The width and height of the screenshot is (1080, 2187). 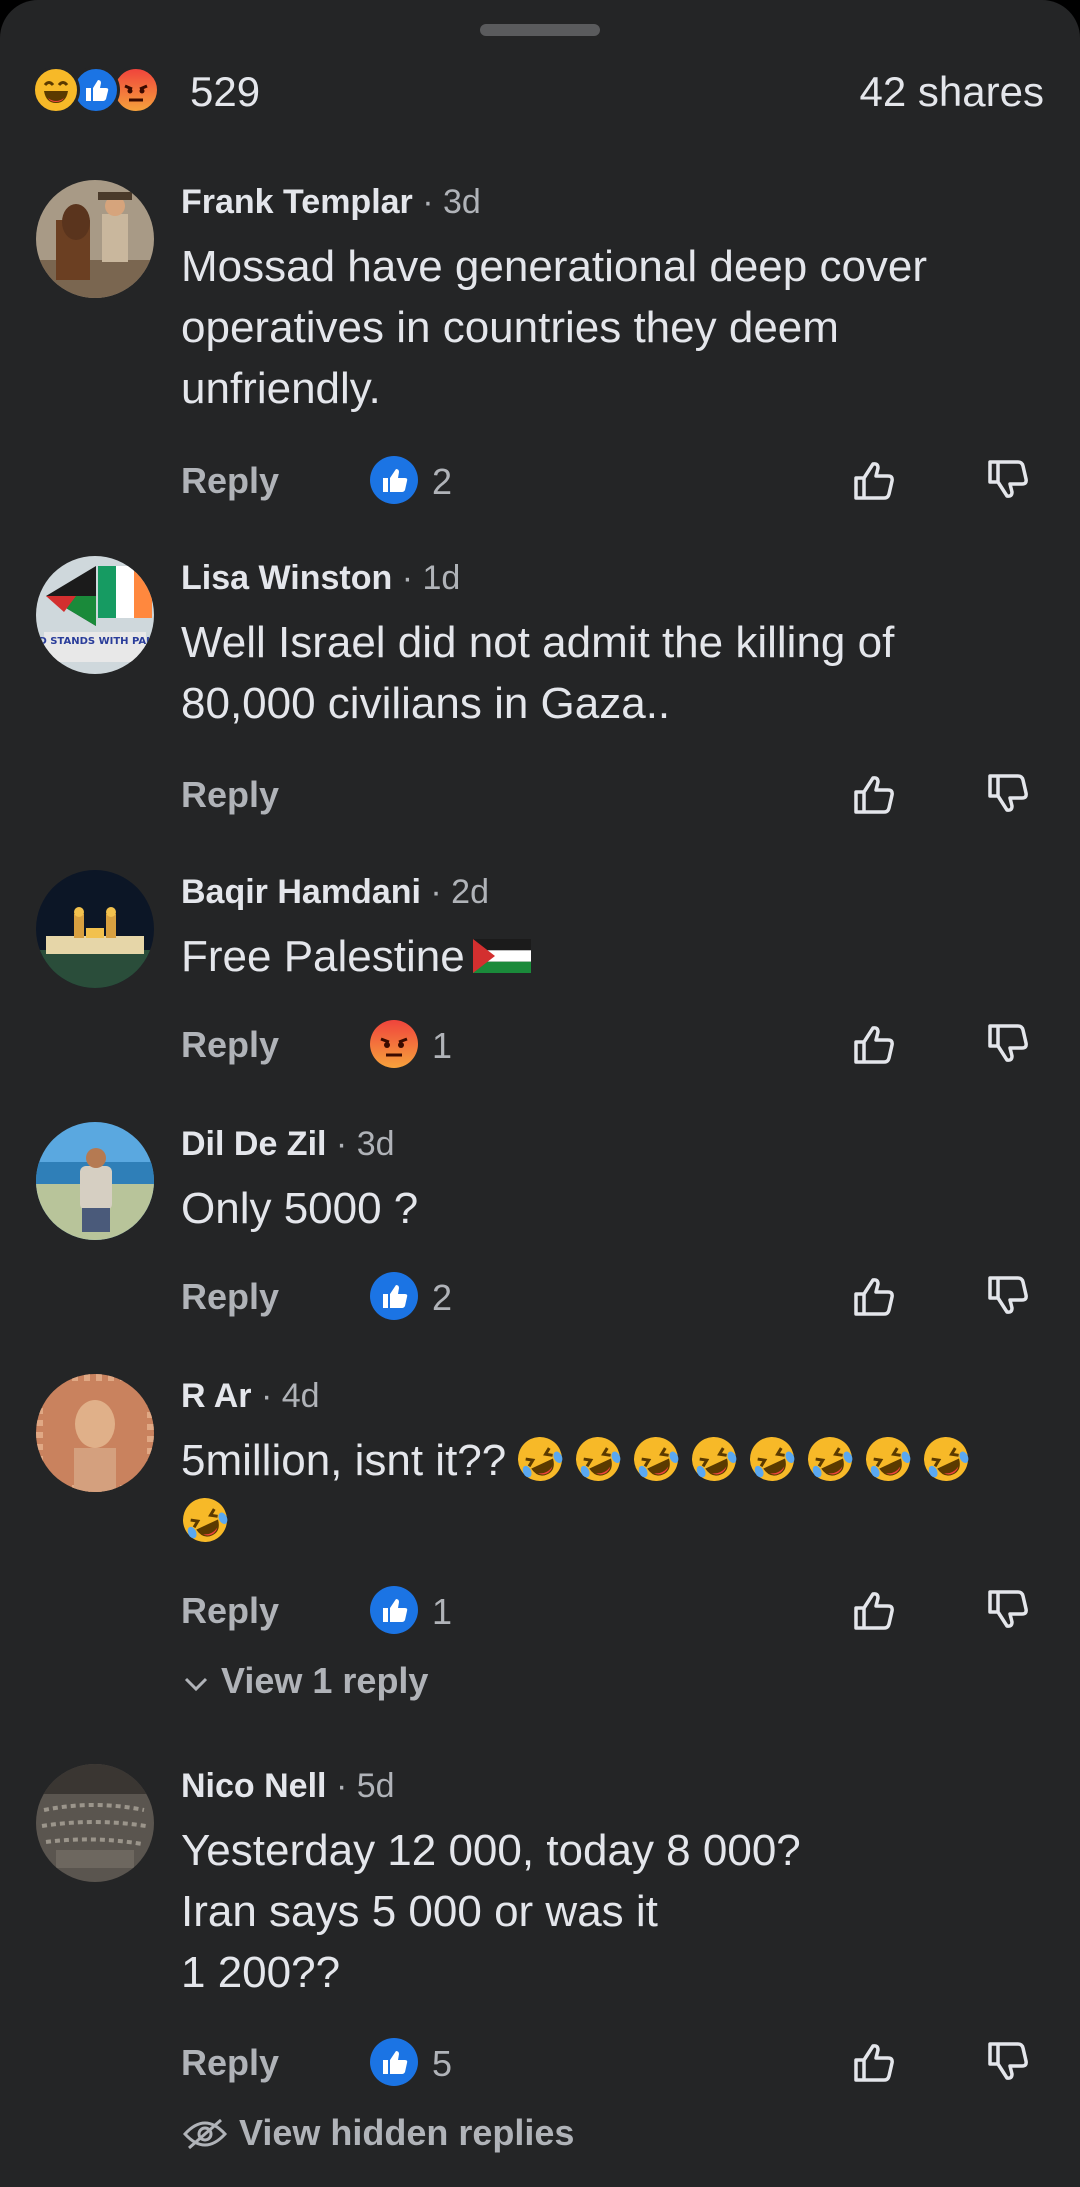 I want to click on comment-time: · 1d, so click(x=431, y=578).